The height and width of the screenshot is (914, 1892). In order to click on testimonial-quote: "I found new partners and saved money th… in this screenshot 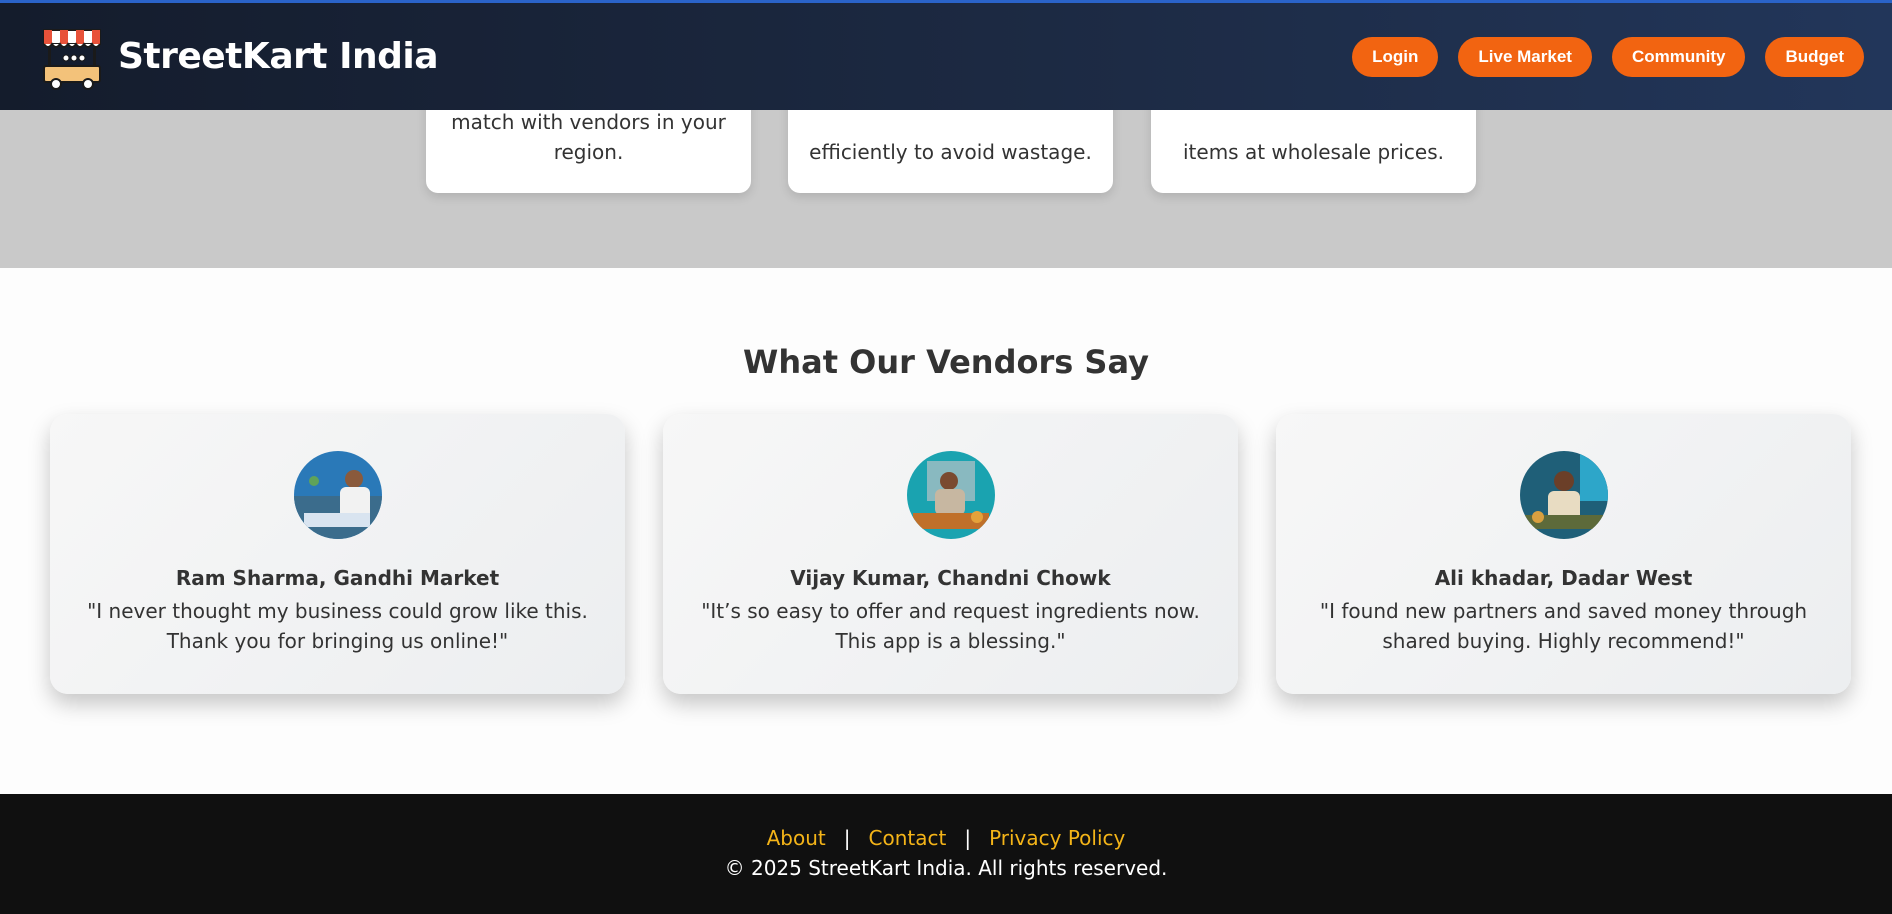, I will do `click(1563, 626)`.